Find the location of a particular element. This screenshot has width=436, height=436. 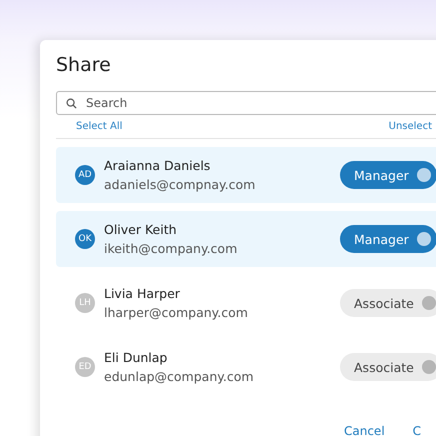

search-field: Search is located at coordinates (246, 103).